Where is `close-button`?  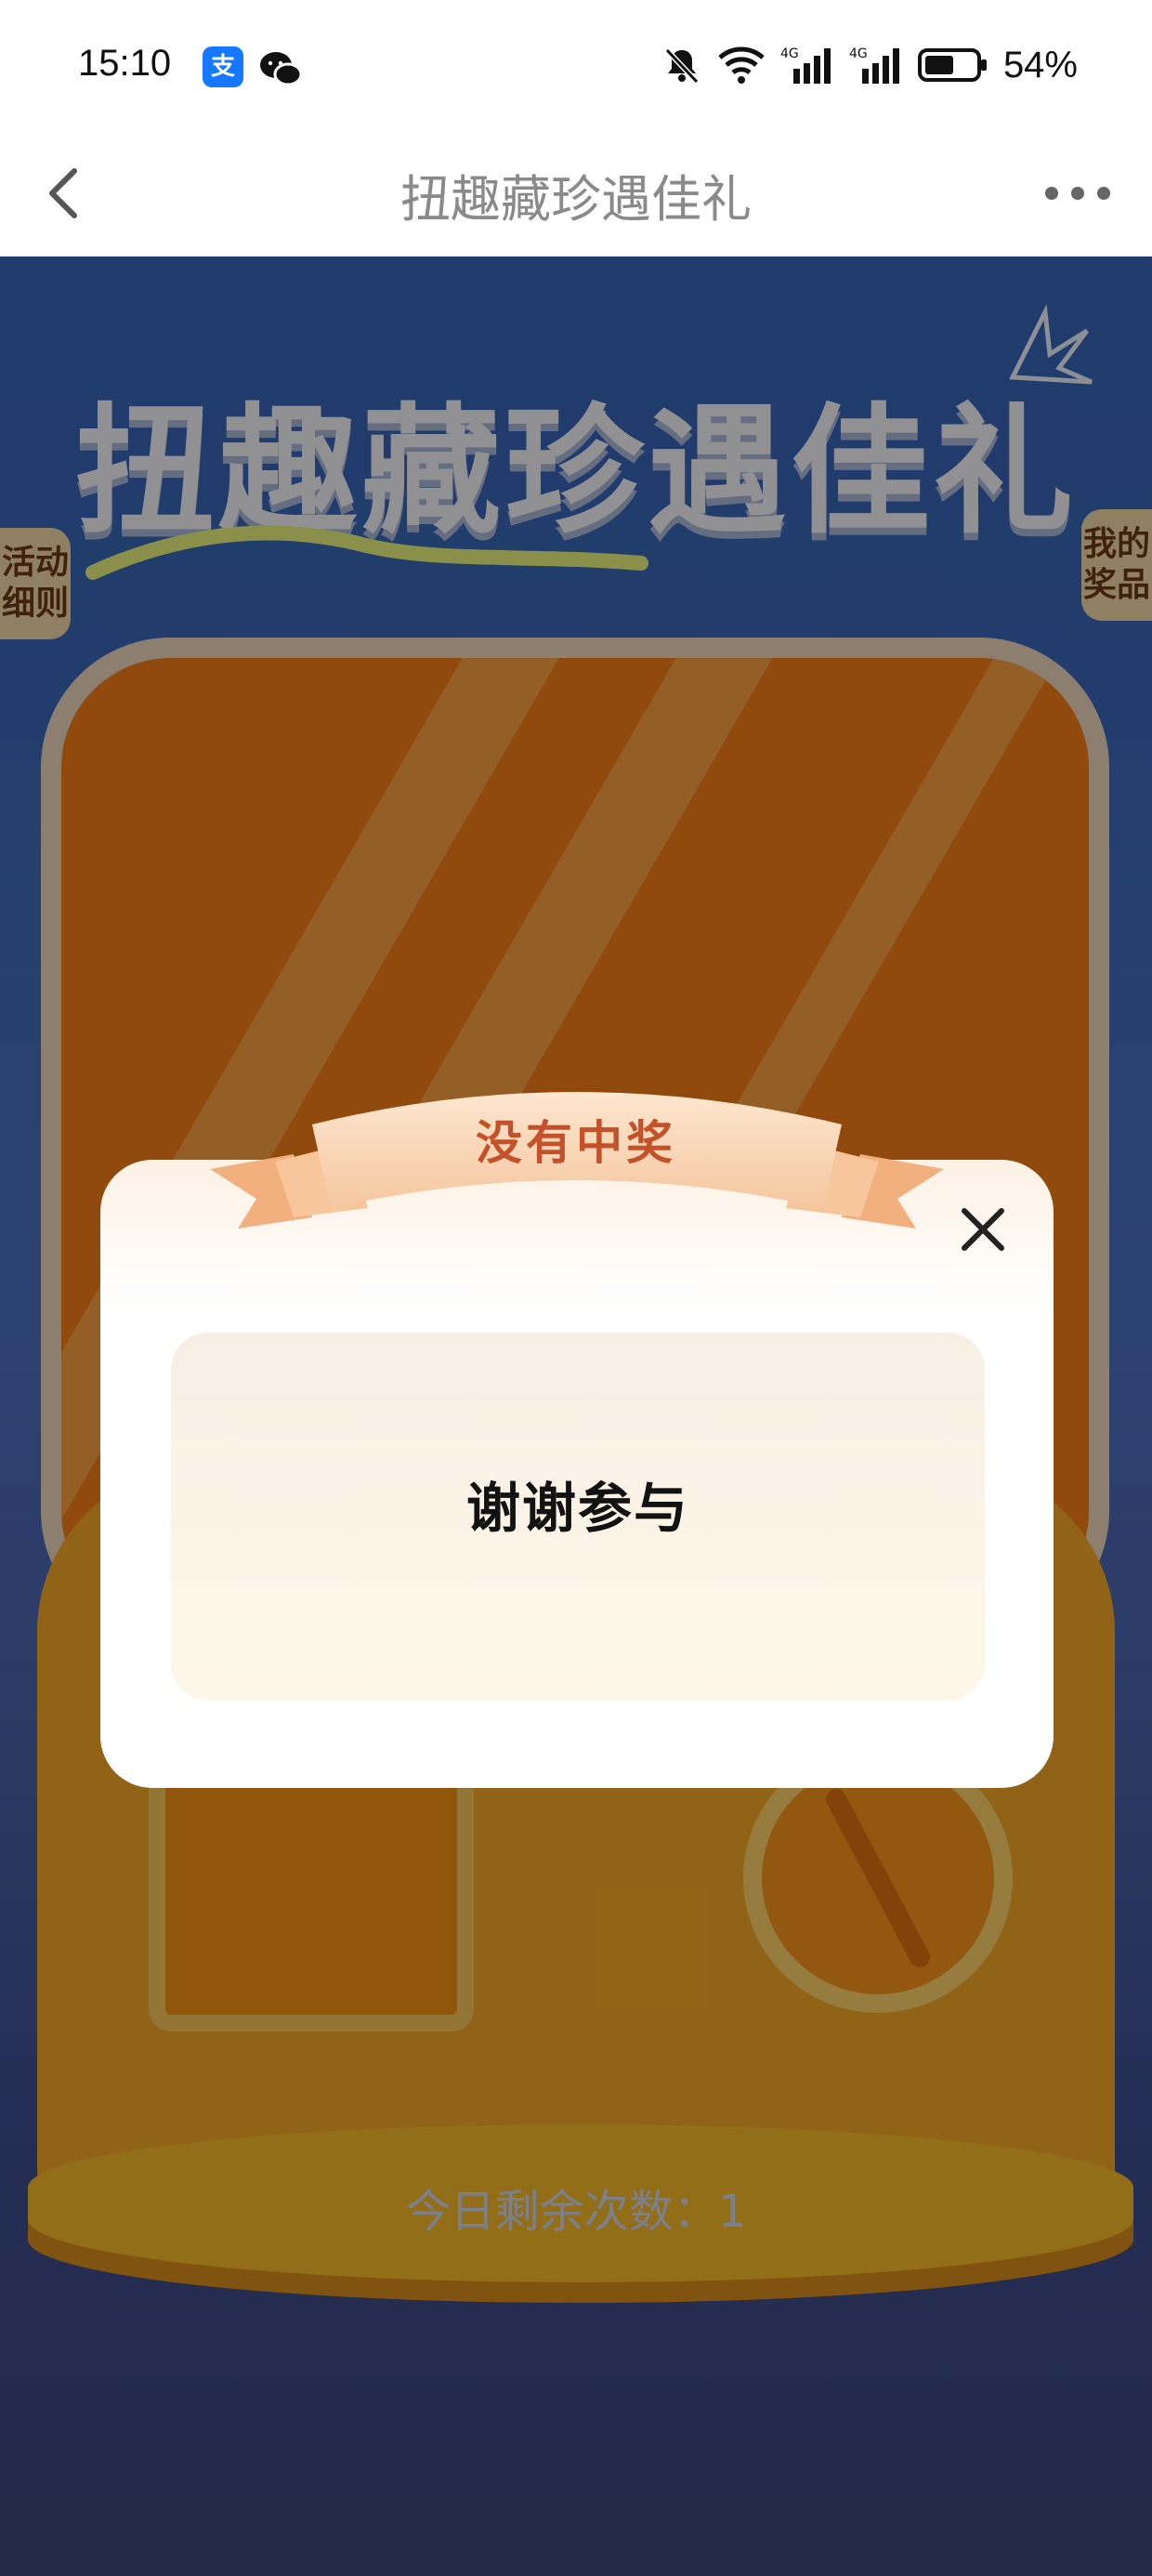 close-button is located at coordinates (983, 1229).